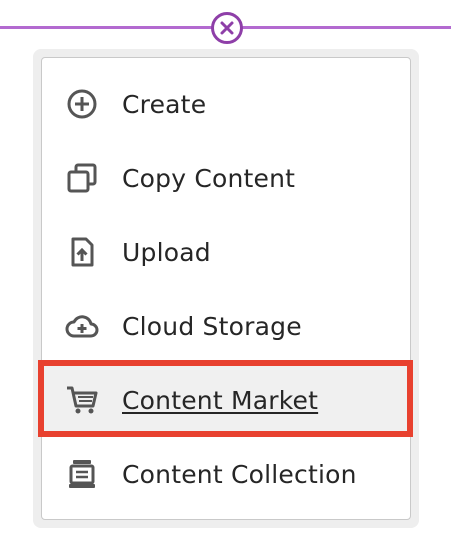 This screenshot has height=554, width=451. What do you see at coordinates (212, 326) in the screenshot?
I see `menu-item-label: Cloud Storage` at bounding box center [212, 326].